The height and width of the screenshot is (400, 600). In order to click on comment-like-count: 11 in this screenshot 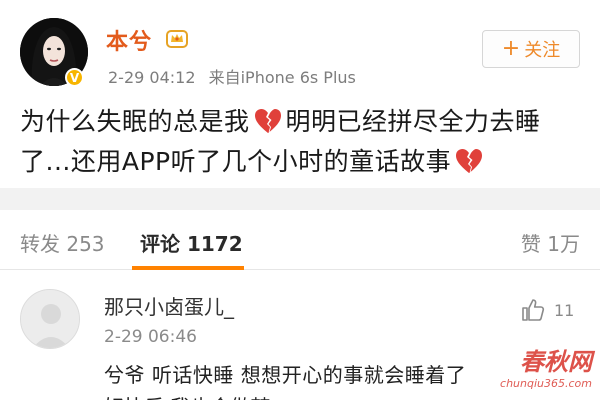, I will do `click(564, 310)`.